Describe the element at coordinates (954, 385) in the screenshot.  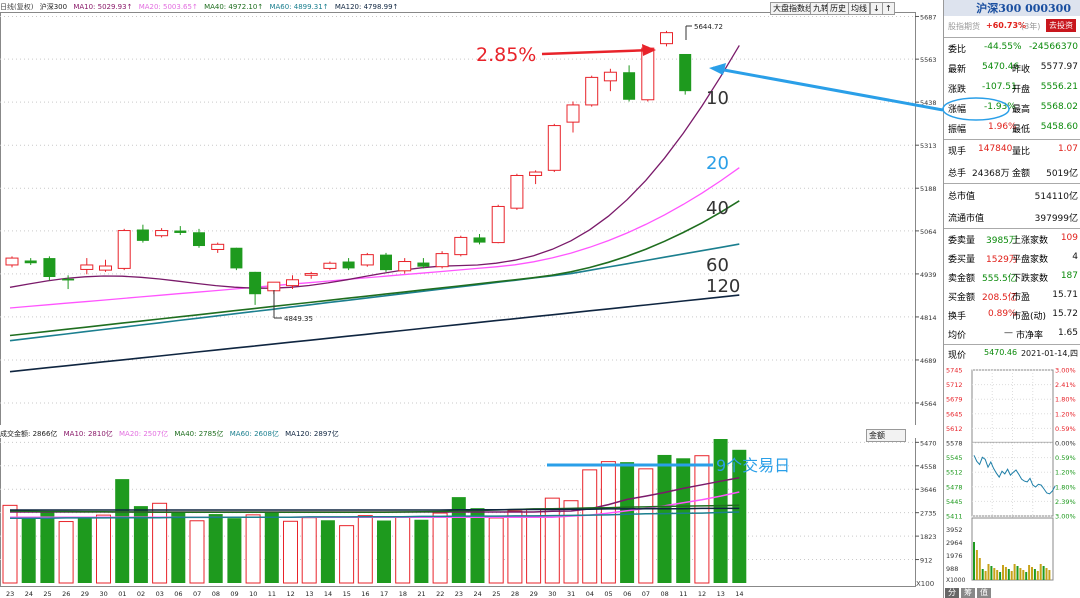
I see `intraday-left-tick: 5712` at that location.